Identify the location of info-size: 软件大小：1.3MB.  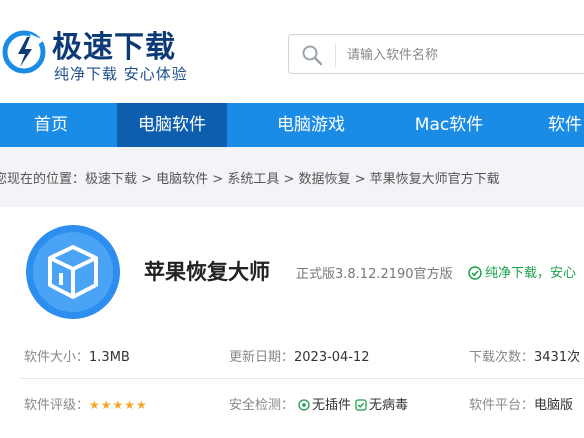
(77, 355).